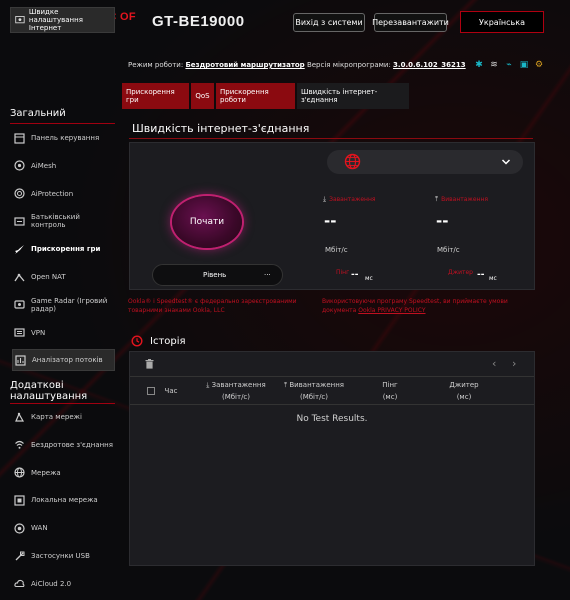  What do you see at coordinates (55, 221) in the screenshot?
I see `sidebar-item-label: Батьківський контроль` at bounding box center [55, 221].